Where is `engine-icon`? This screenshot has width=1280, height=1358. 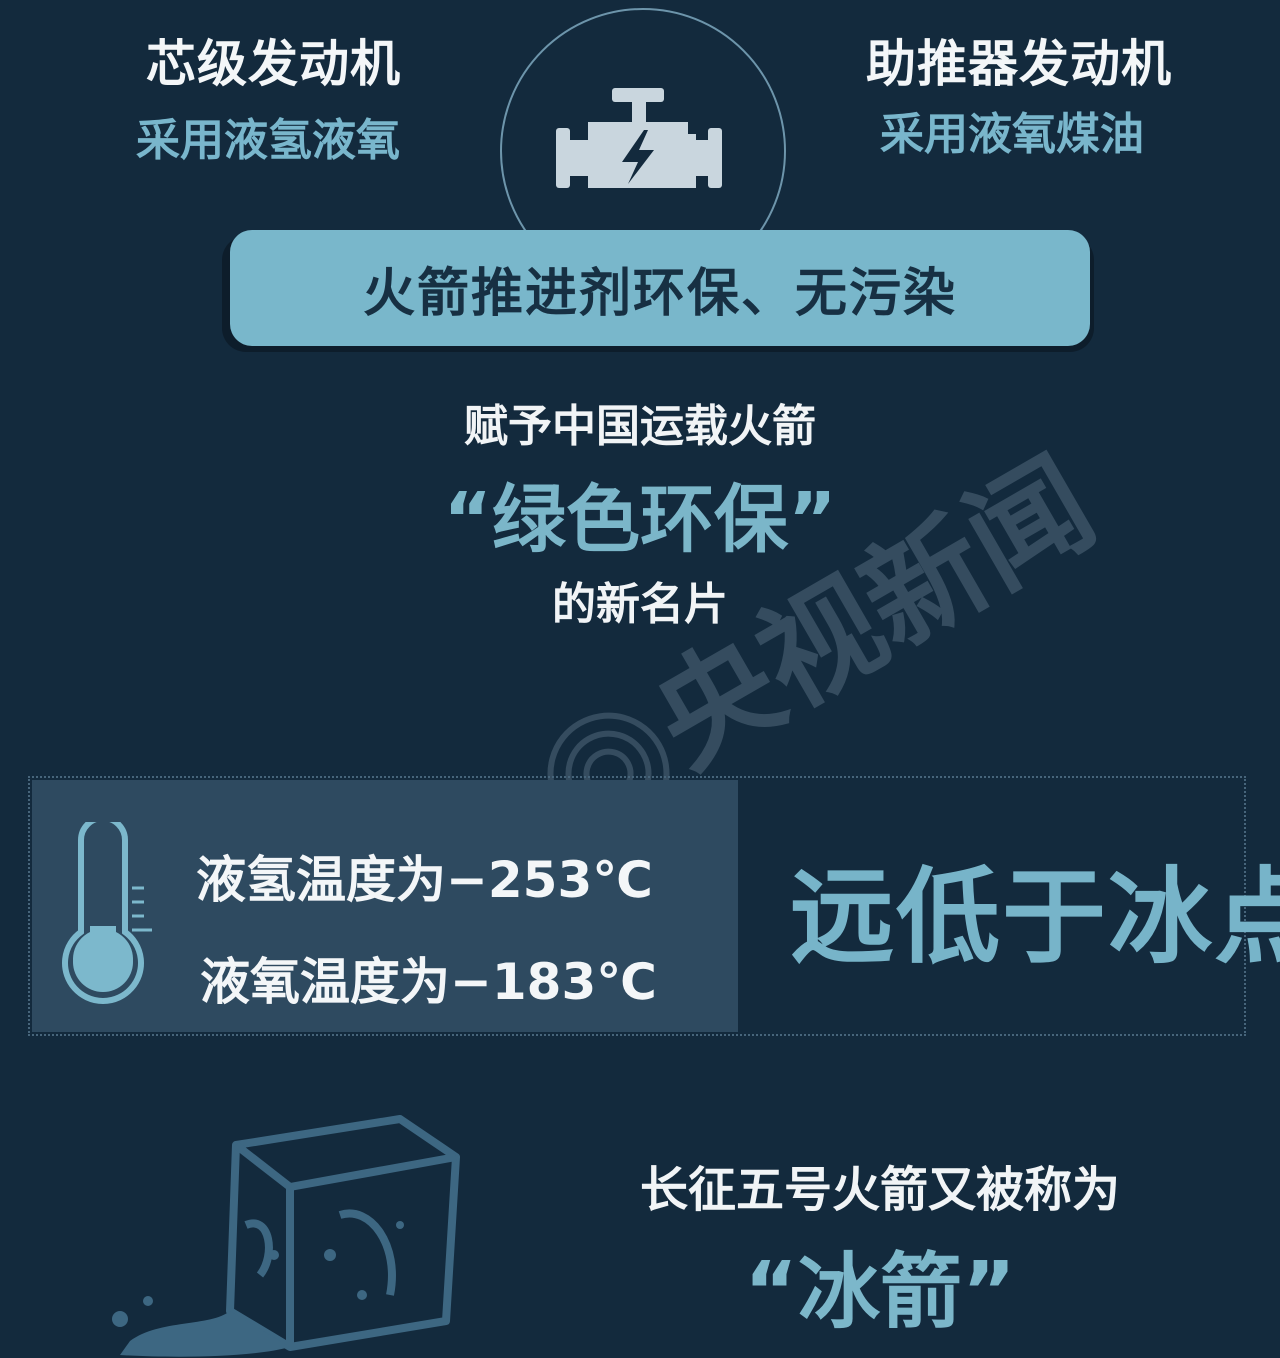 engine-icon is located at coordinates (639, 138).